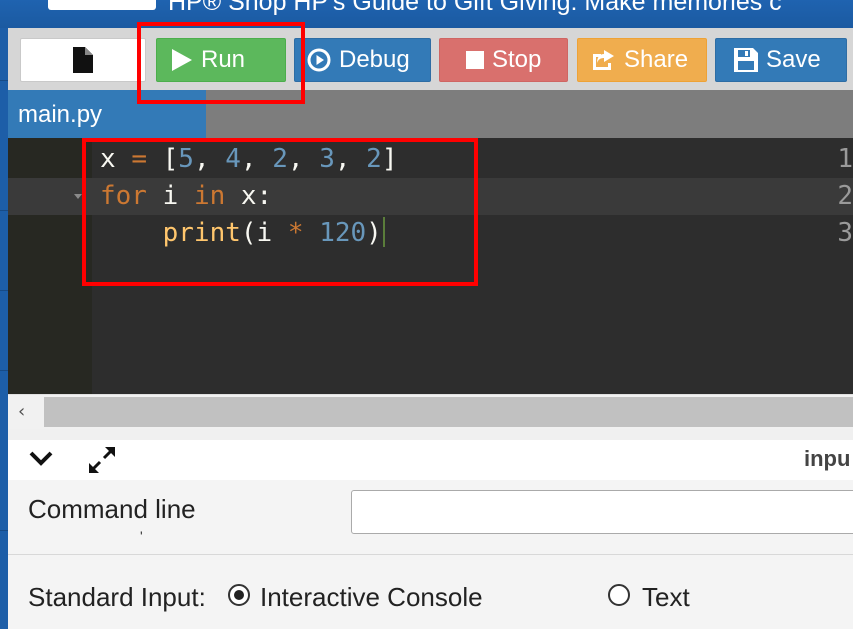  What do you see at coordinates (117, 597) in the screenshot?
I see `standard-input-label: Standard Input:` at bounding box center [117, 597].